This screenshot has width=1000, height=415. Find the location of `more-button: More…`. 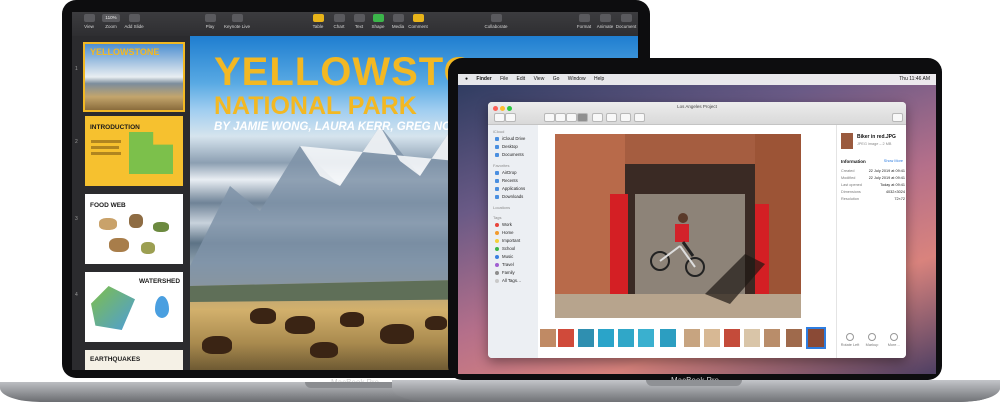

more-button: More… is located at coordinates (894, 340).